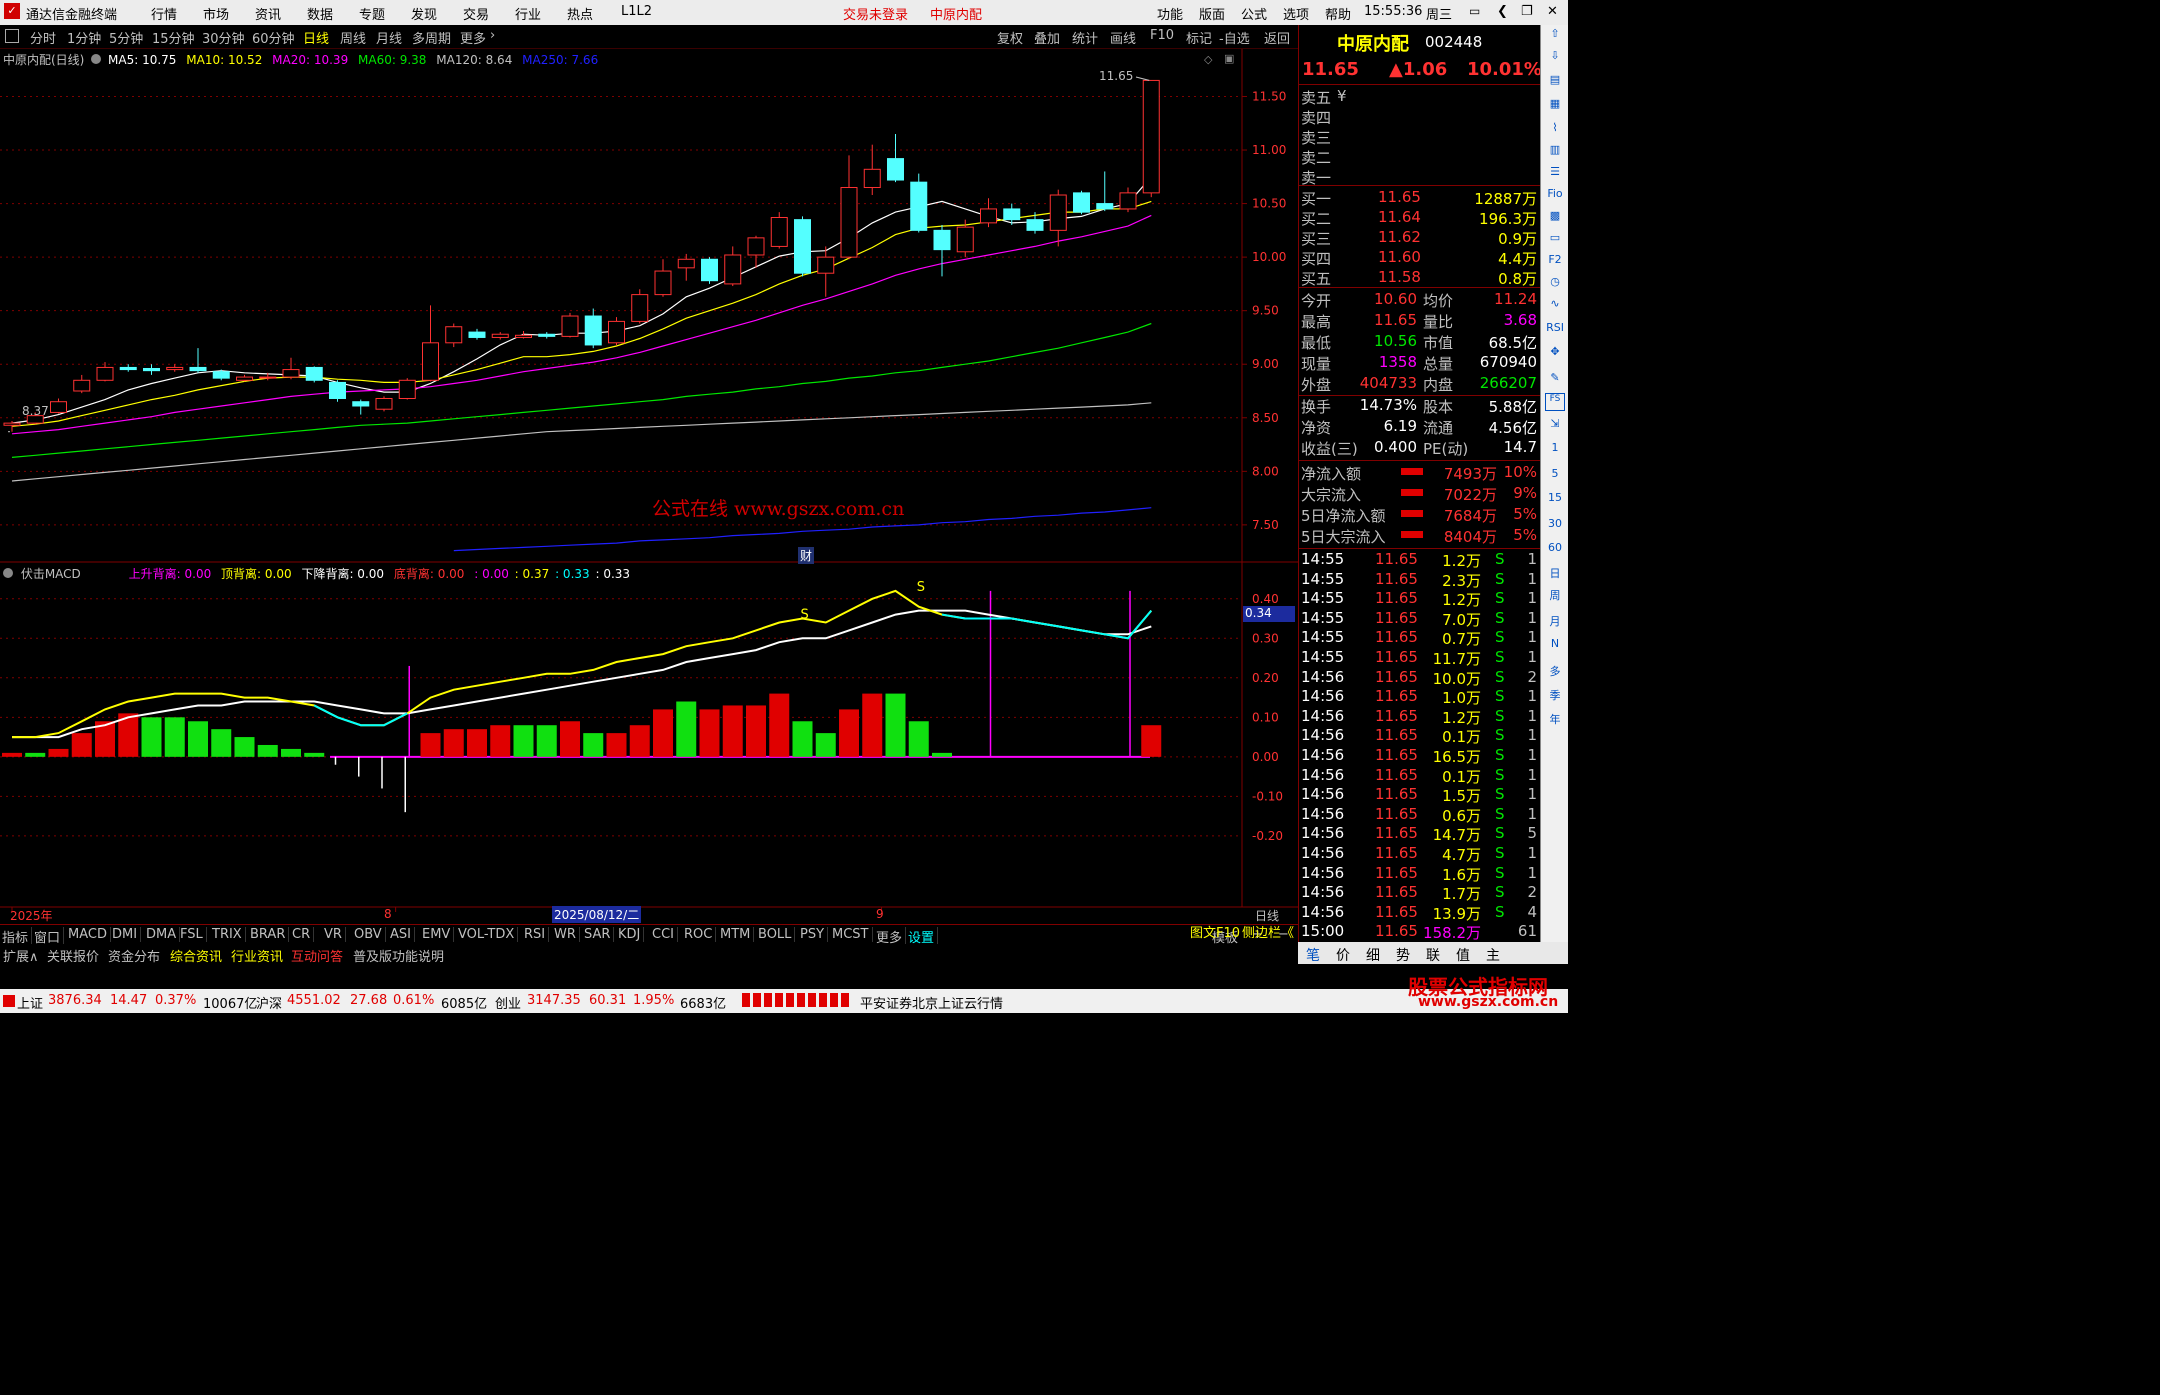 This screenshot has width=2160, height=1395. I want to click on bottom-tab-1: 关联报价, so click(73, 955).